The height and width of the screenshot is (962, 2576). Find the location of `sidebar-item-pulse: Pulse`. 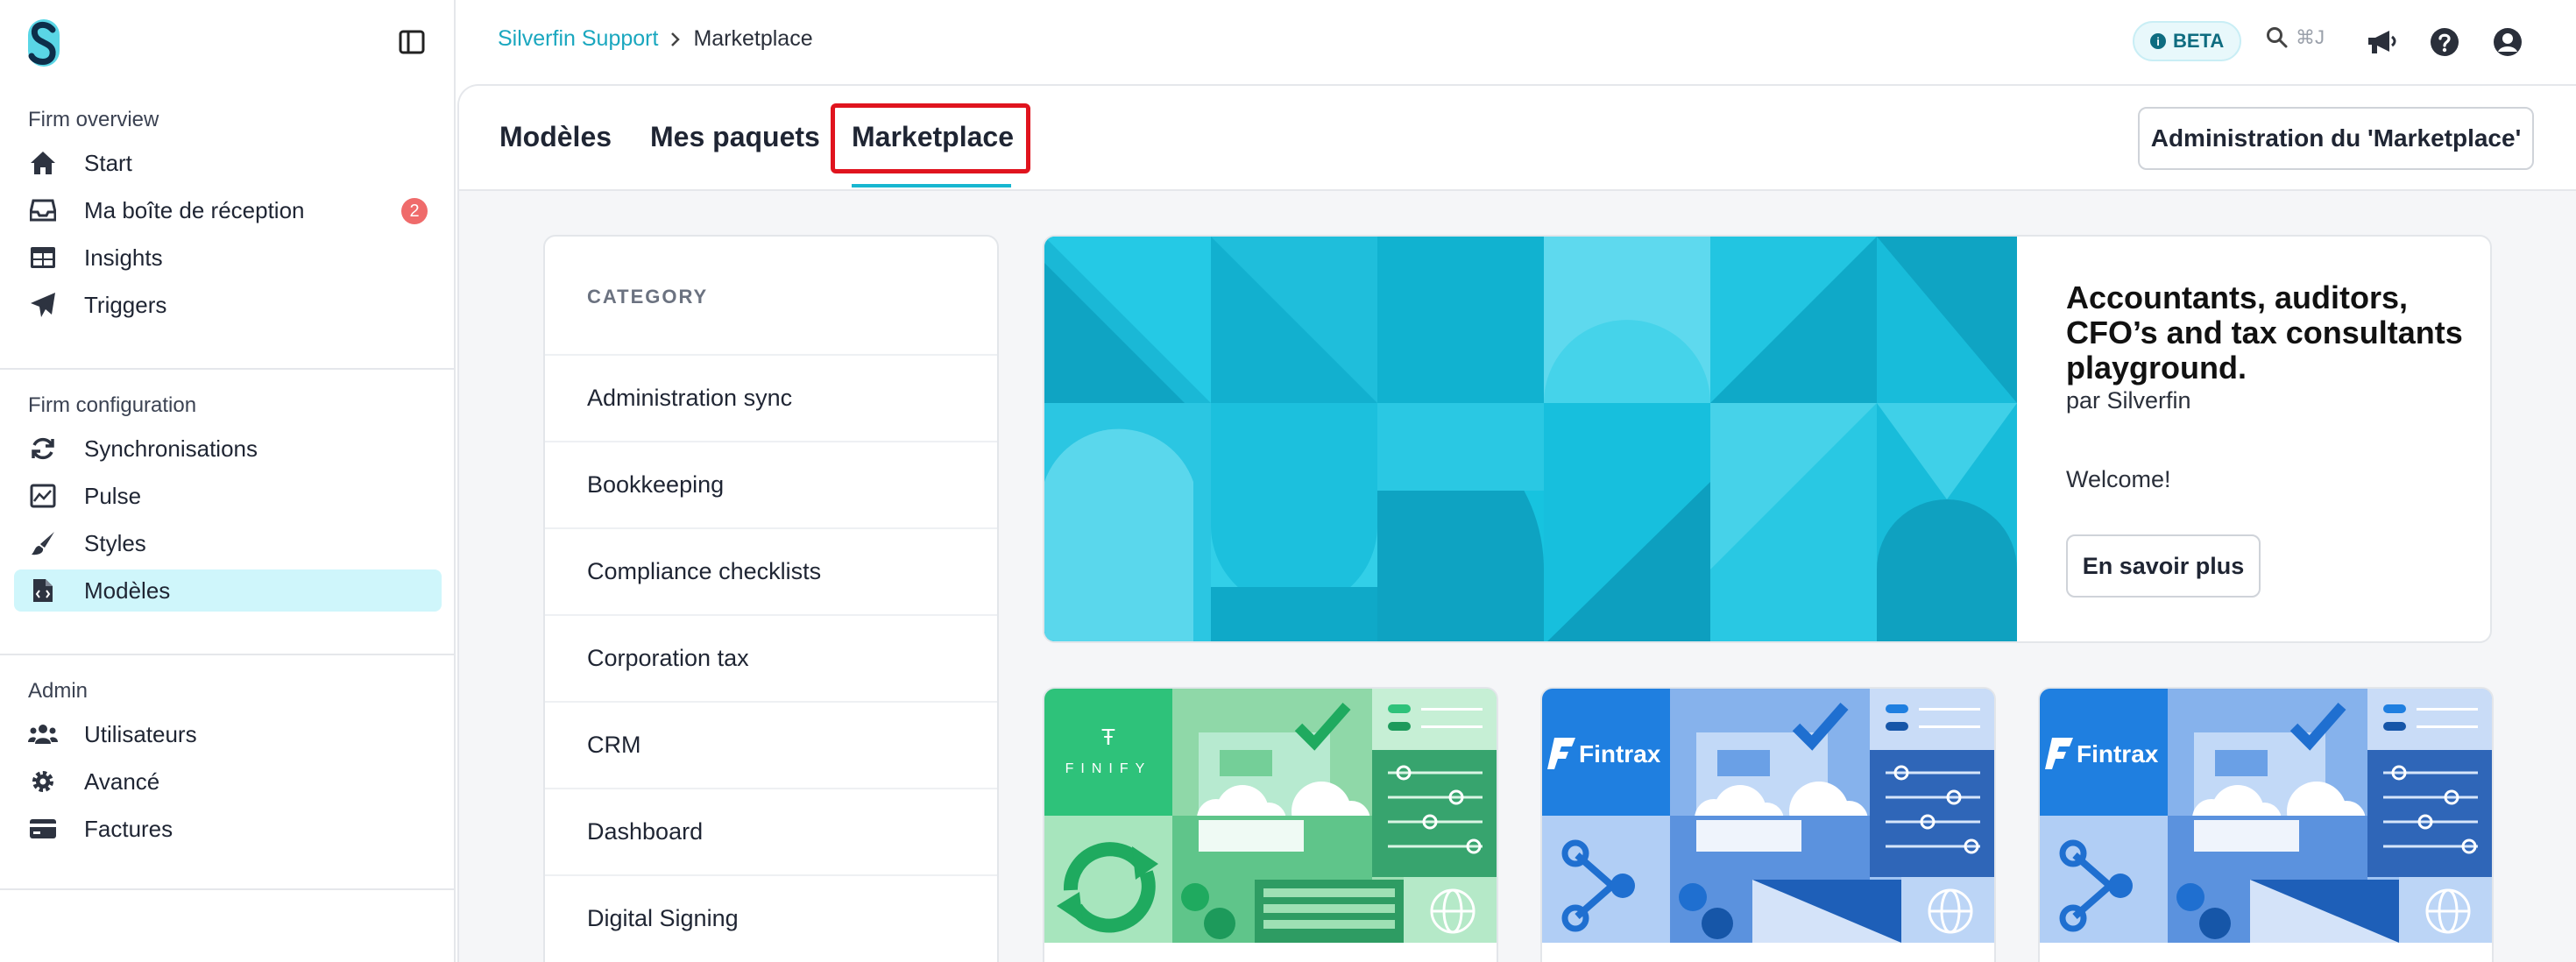

sidebar-item-pulse: Pulse is located at coordinates (228, 496).